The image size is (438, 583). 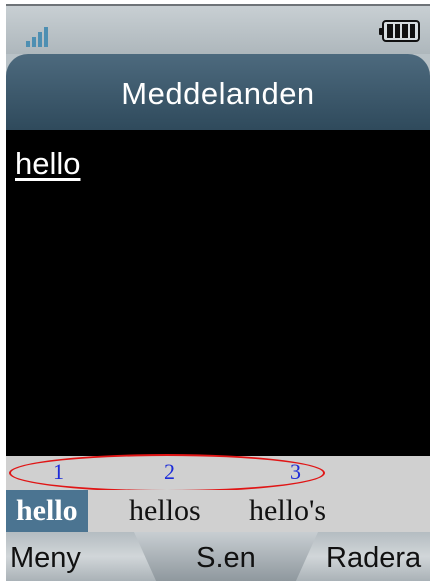 What do you see at coordinates (287, 511) in the screenshot?
I see `suggestion-item: hello's` at bounding box center [287, 511].